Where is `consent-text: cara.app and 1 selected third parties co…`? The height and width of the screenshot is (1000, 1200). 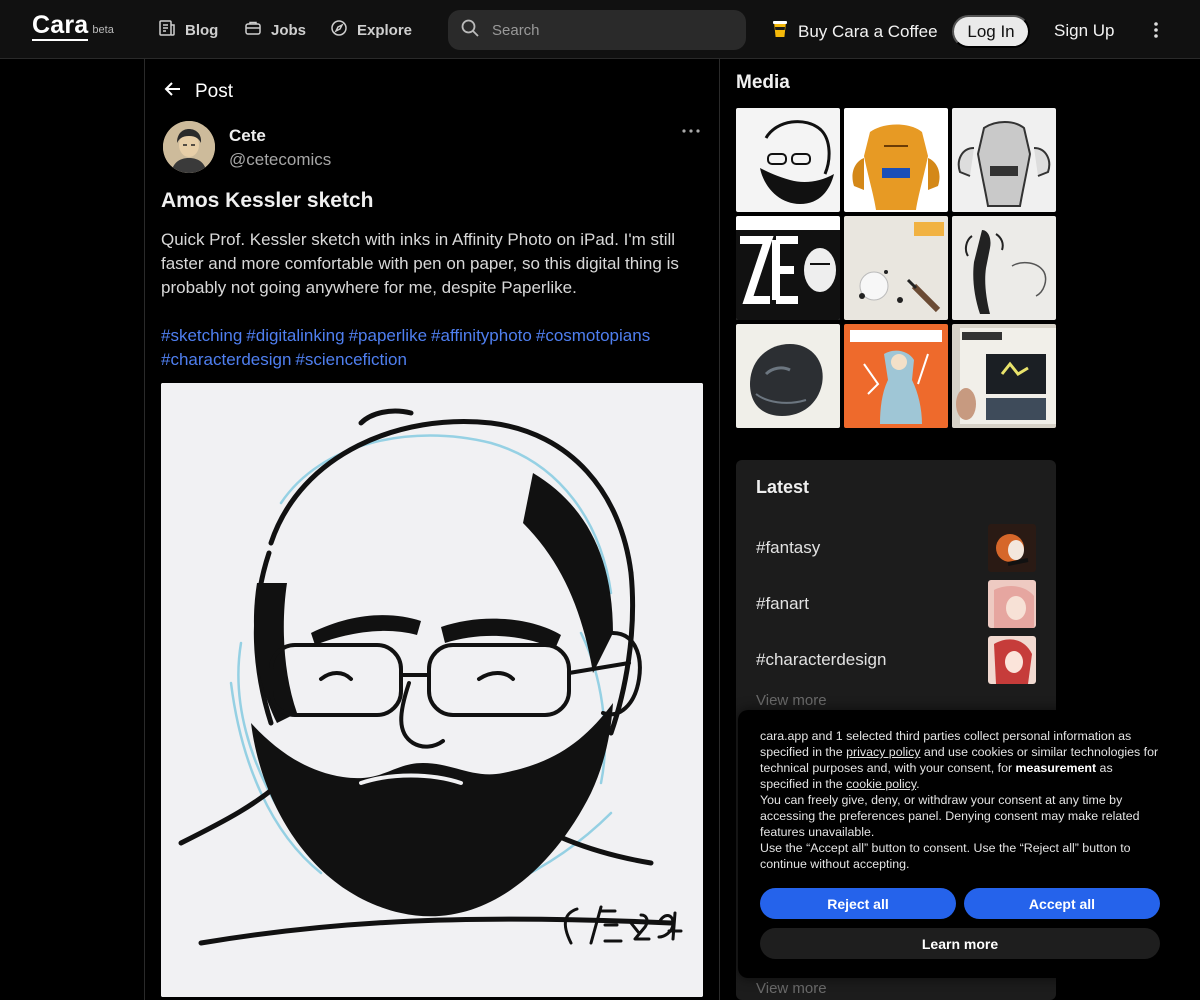 consent-text: cara.app and 1 selected third parties co… is located at coordinates (961, 800).